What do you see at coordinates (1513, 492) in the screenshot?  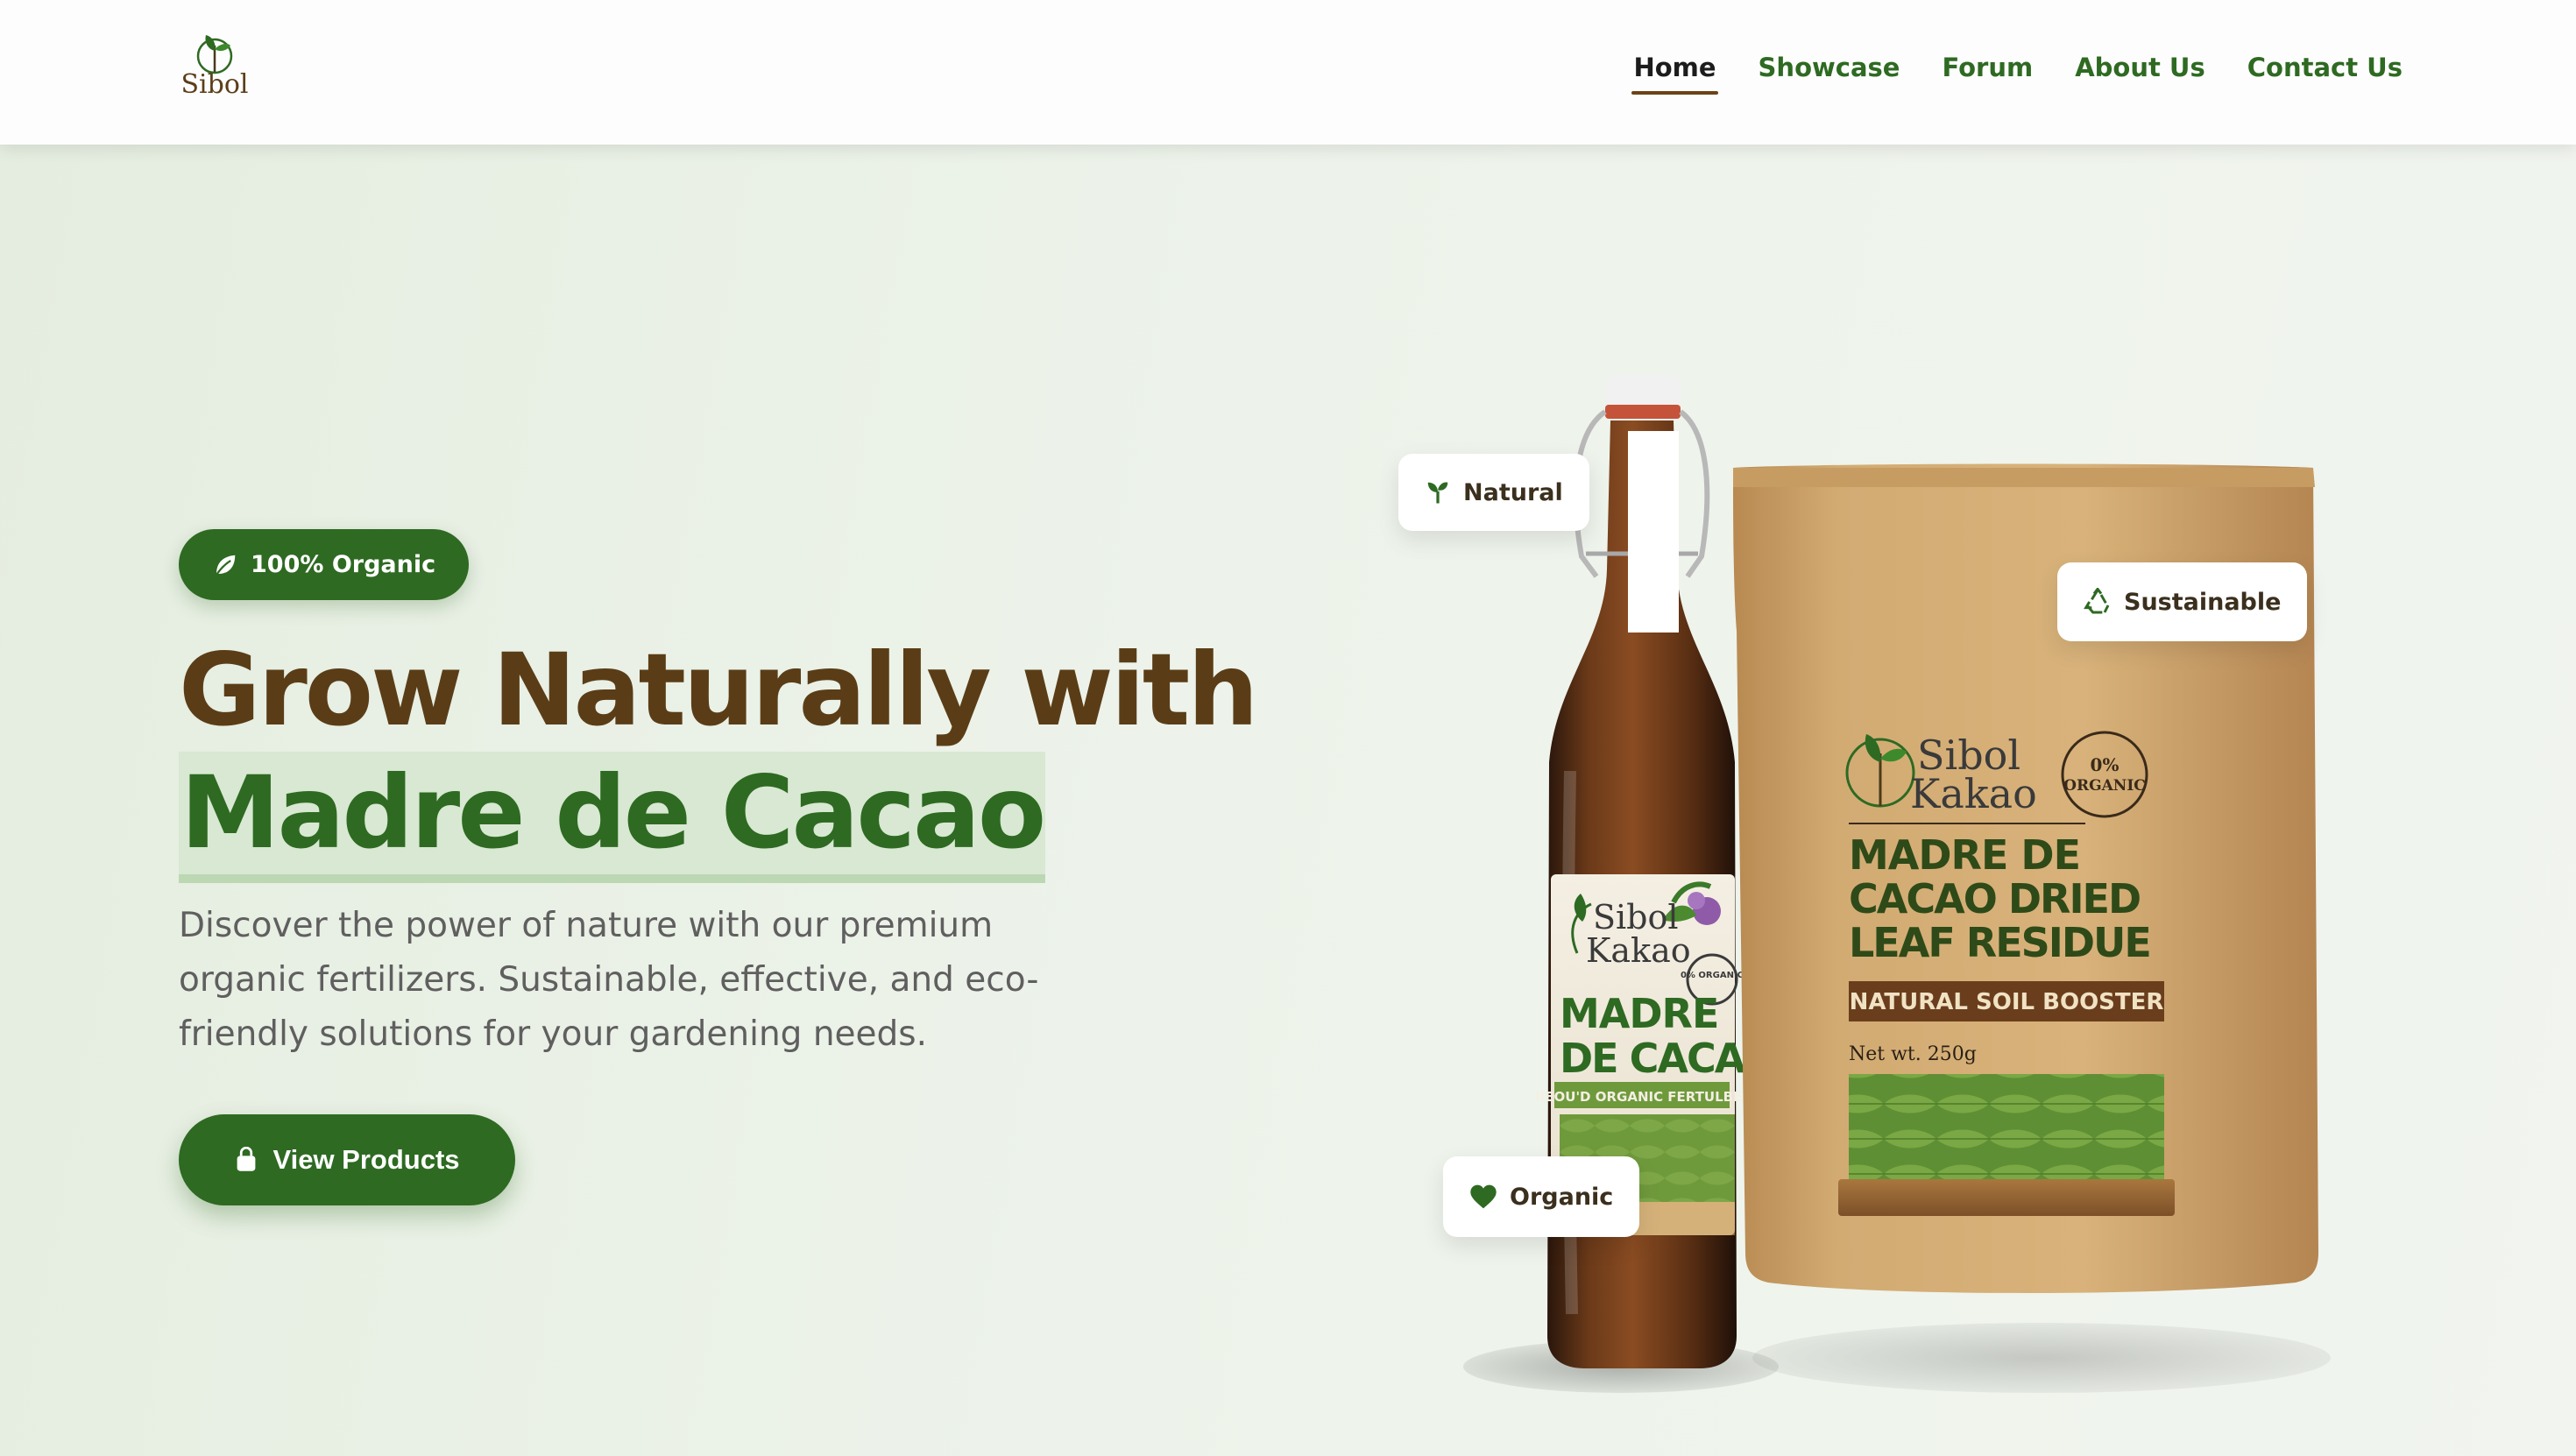 I see `tag-natural-label: Natural` at bounding box center [1513, 492].